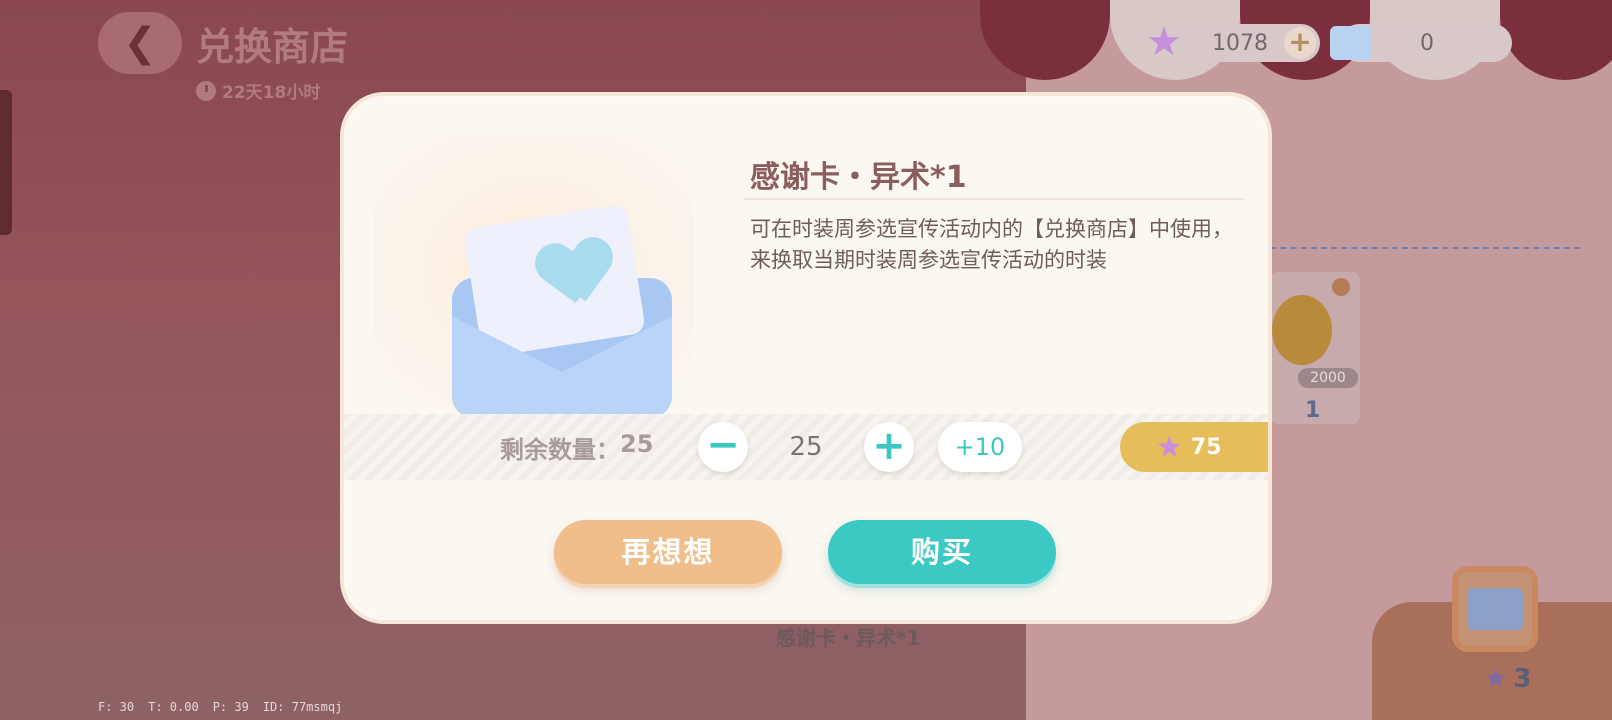 This screenshot has height=720, width=1612. I want to click on bottom-count-value: 3, so click(1522, 679).